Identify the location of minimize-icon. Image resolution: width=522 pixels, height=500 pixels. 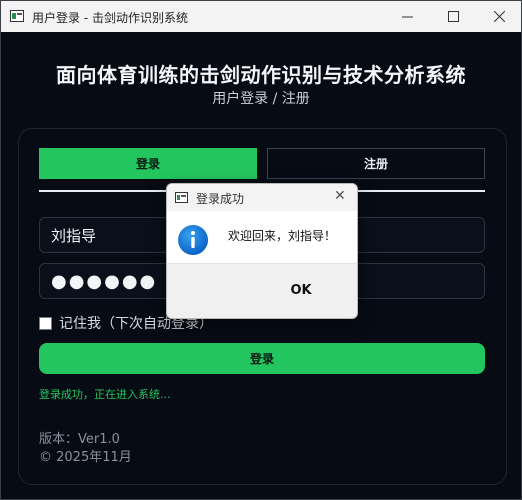
(407, 17).